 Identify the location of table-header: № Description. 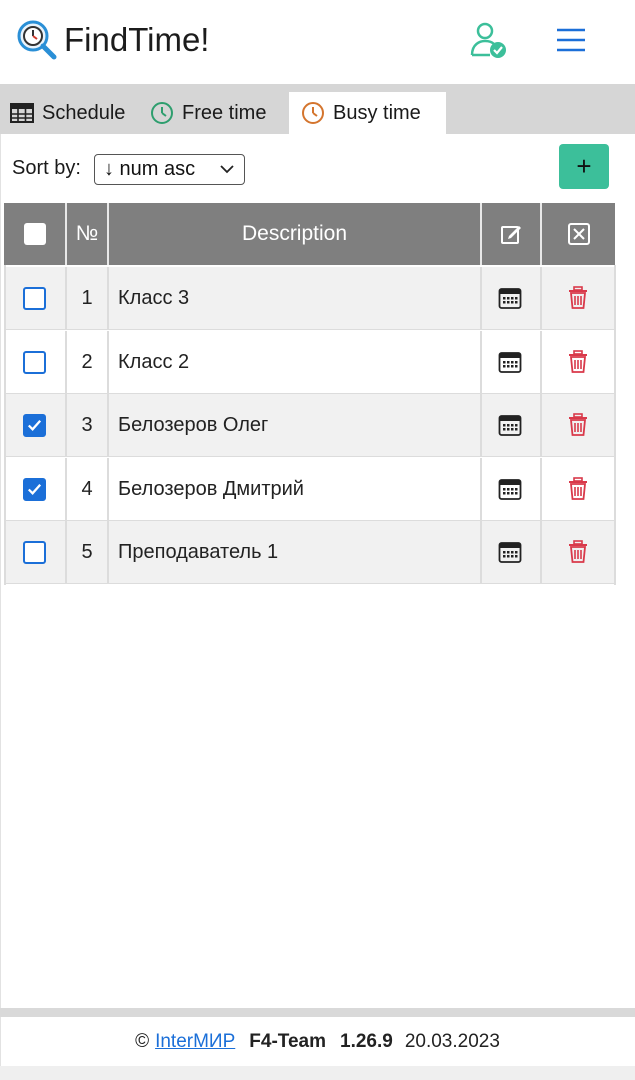
(309, 234).